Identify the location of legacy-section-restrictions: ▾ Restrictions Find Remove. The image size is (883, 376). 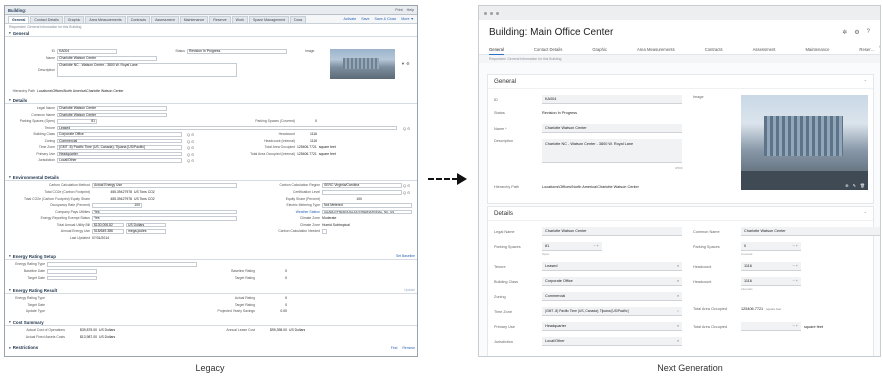
(211, 347).